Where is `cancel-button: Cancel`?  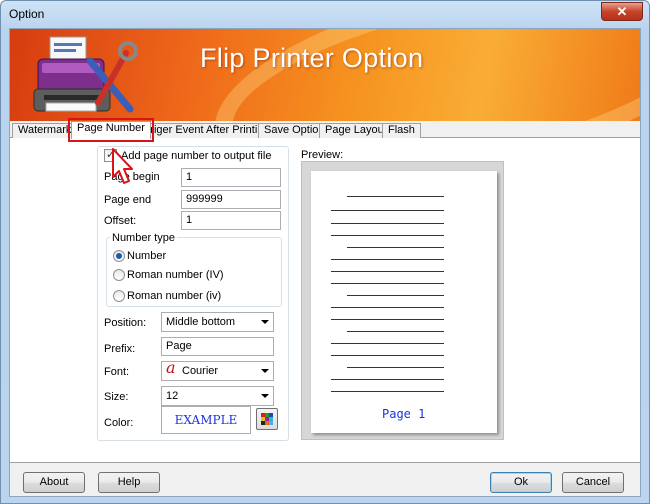
cancel-button: Cancel is located at coordinates (593, 482).